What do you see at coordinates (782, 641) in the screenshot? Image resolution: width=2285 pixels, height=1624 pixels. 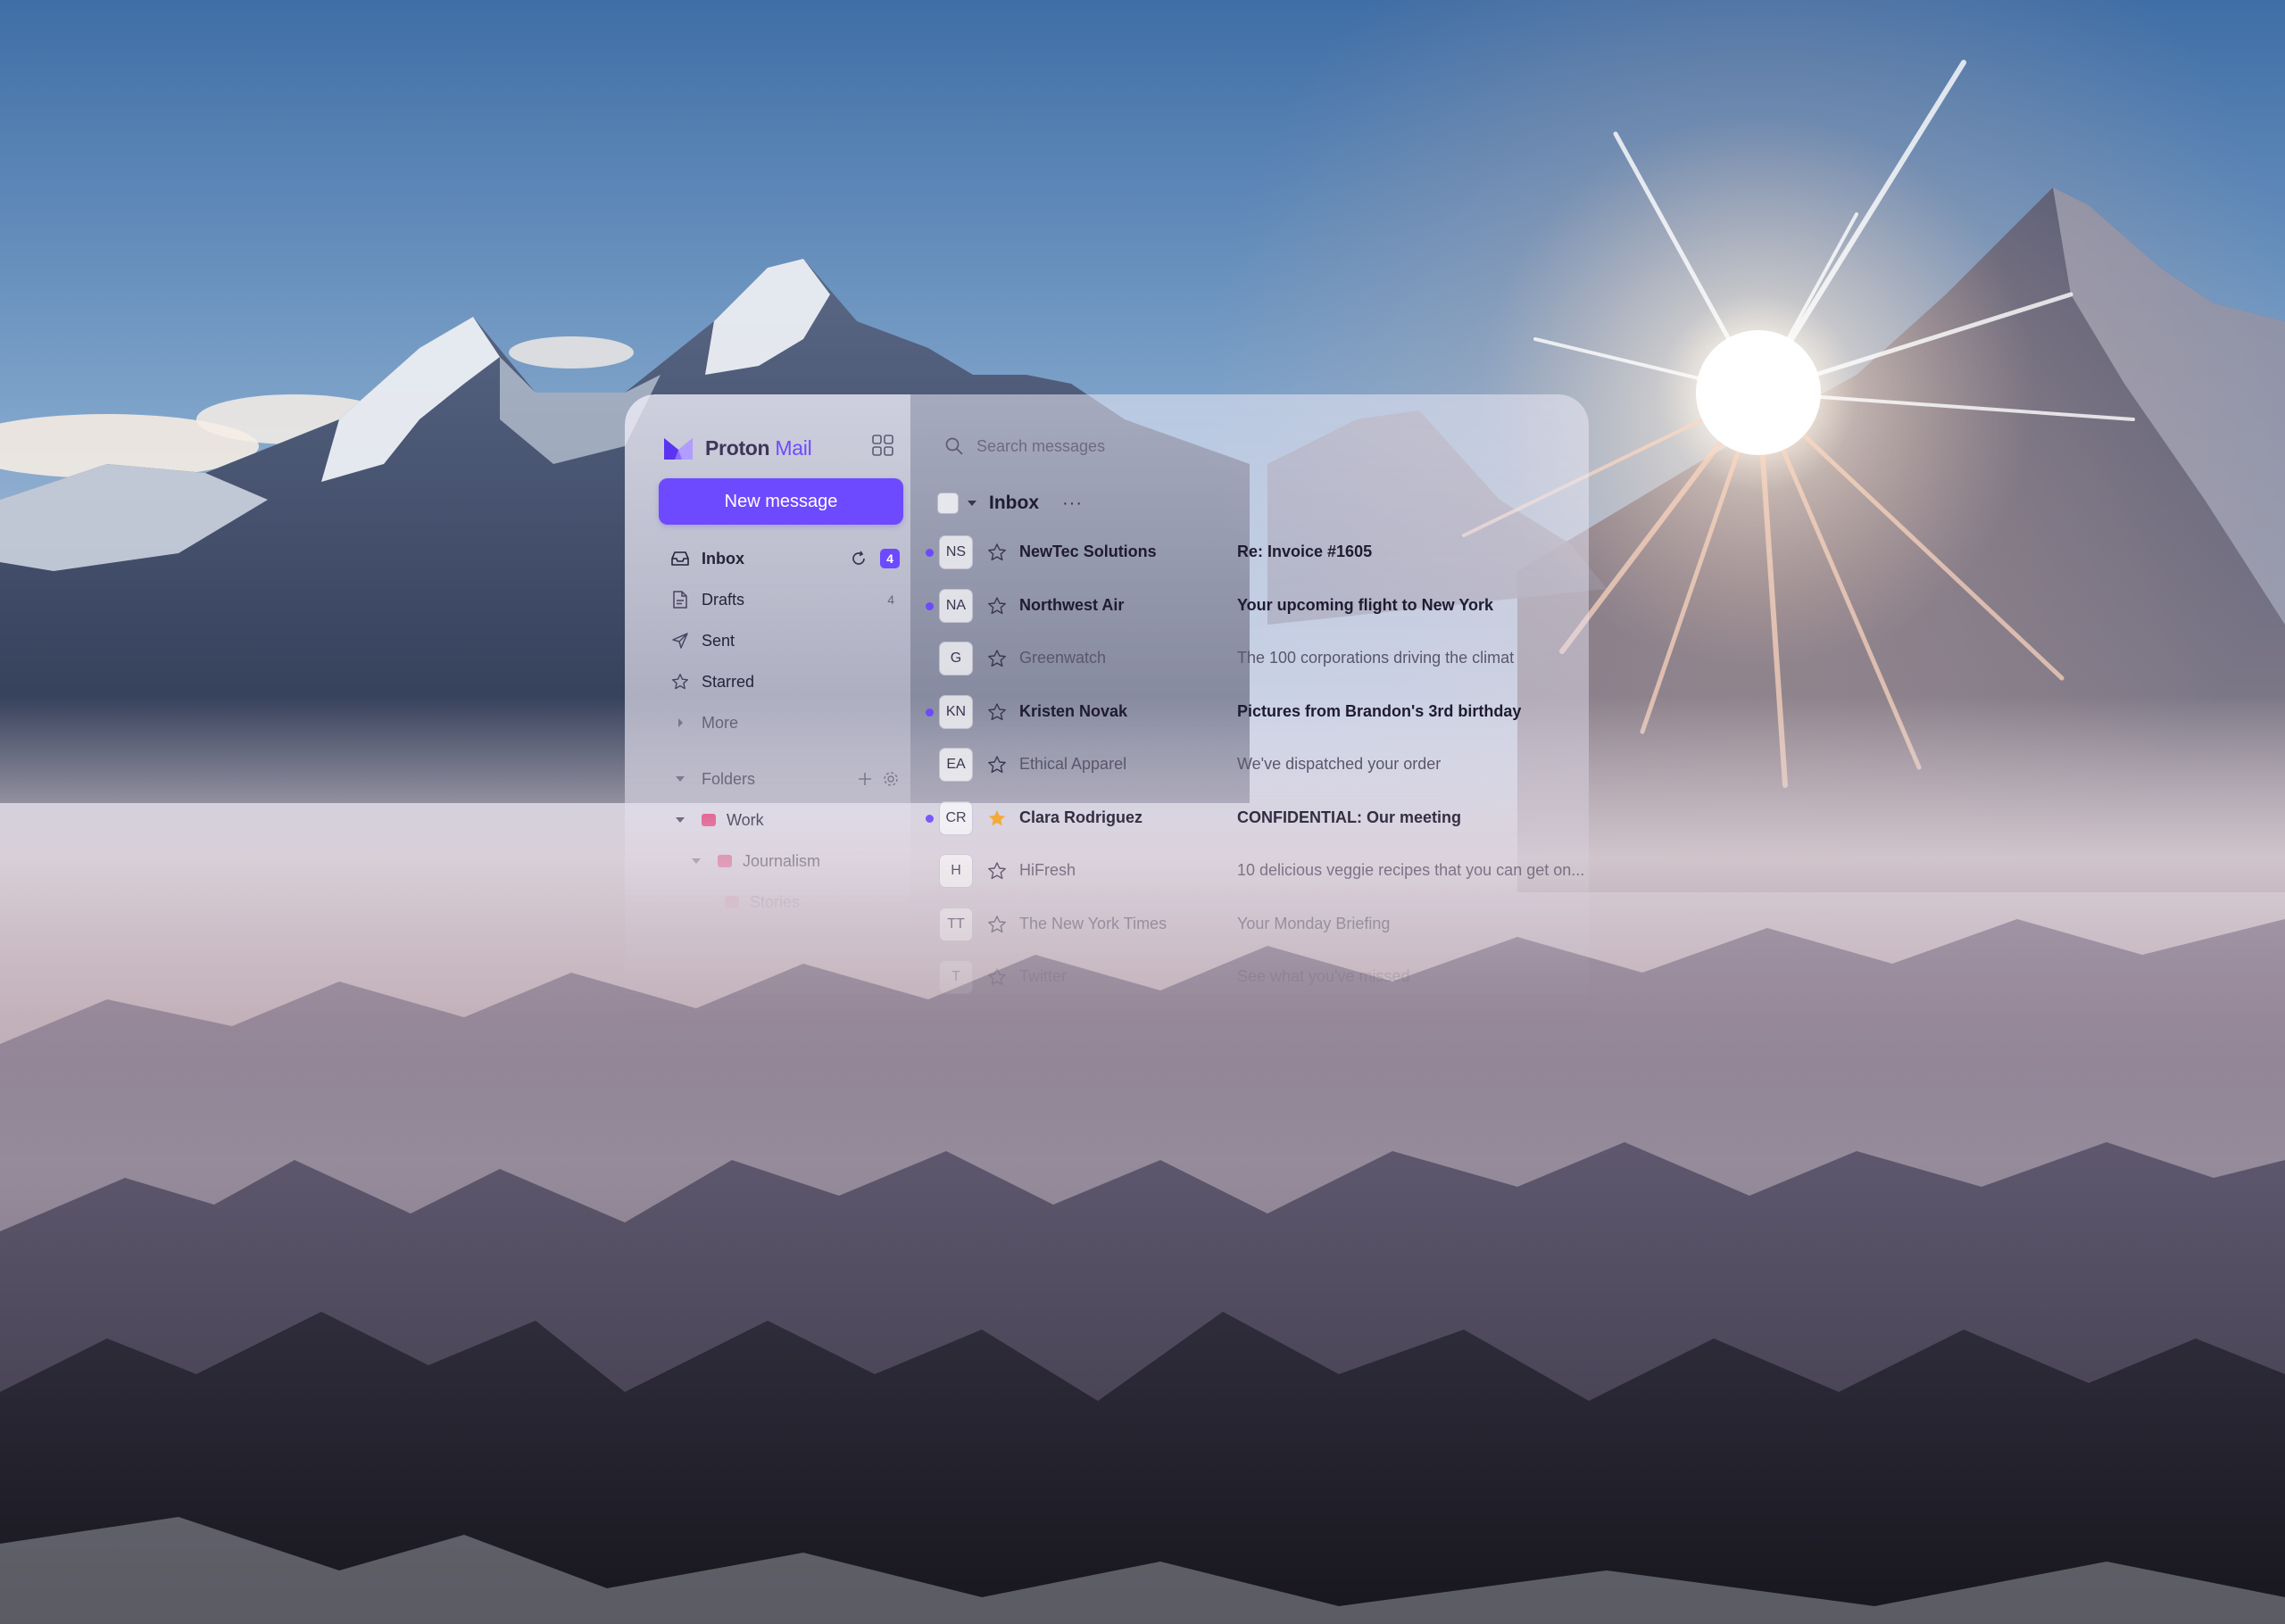 I see `sidebar-item-sent: Sent` at bounding box center [782, 641].